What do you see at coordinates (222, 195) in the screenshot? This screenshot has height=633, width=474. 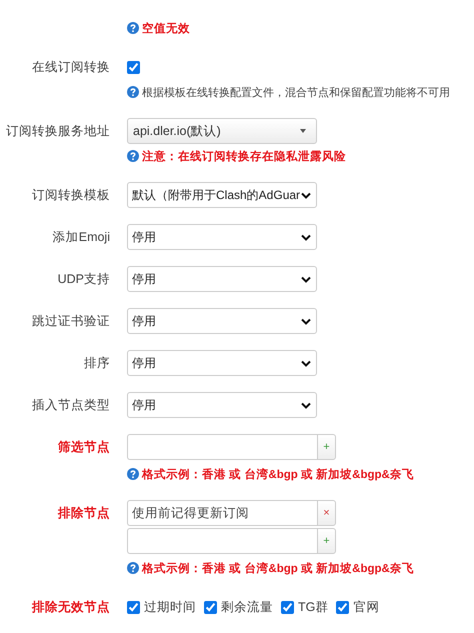 I see `select-dropdown: 默认（附带用于Clash的AdGuar` at bounding box center [222, 195].